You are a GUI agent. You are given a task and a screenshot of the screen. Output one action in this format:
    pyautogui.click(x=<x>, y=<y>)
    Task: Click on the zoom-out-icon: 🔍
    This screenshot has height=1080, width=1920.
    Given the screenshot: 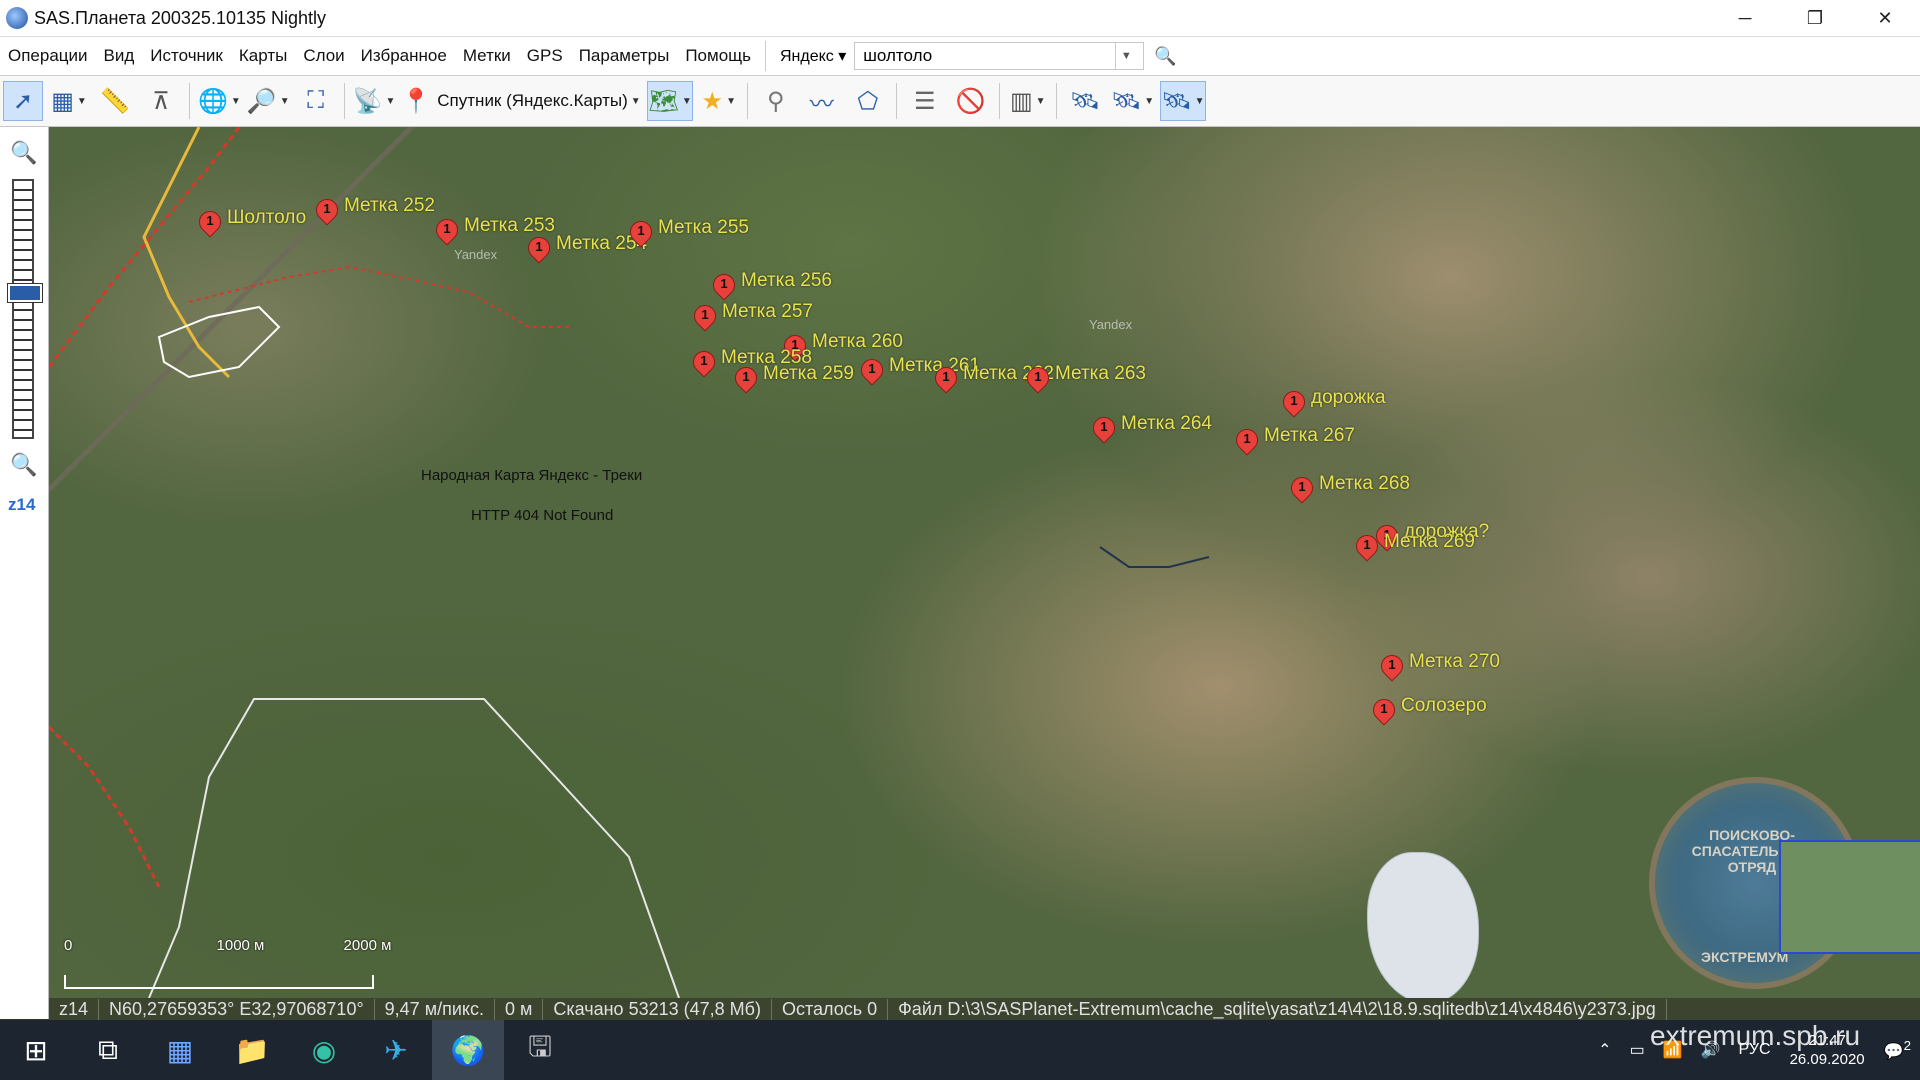 What is the action you would take?
    pyautogui.click(x=24, y=465)
    